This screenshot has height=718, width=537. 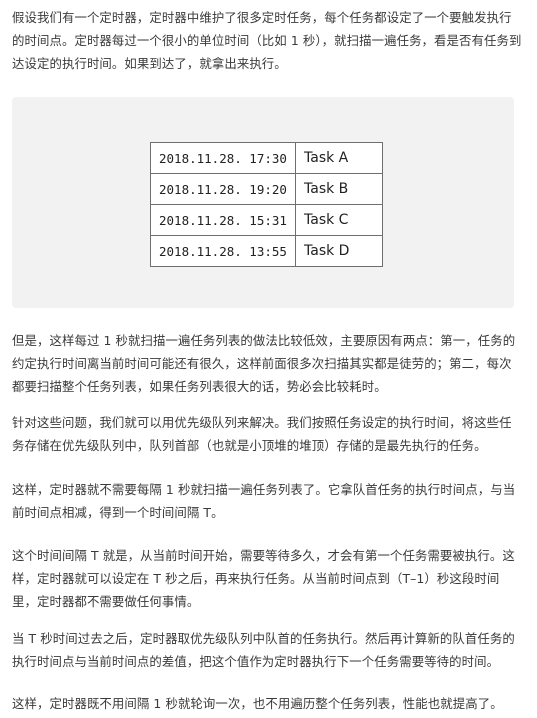 I want to click on task-name-cell: Task D, so click(x=339, y=251).